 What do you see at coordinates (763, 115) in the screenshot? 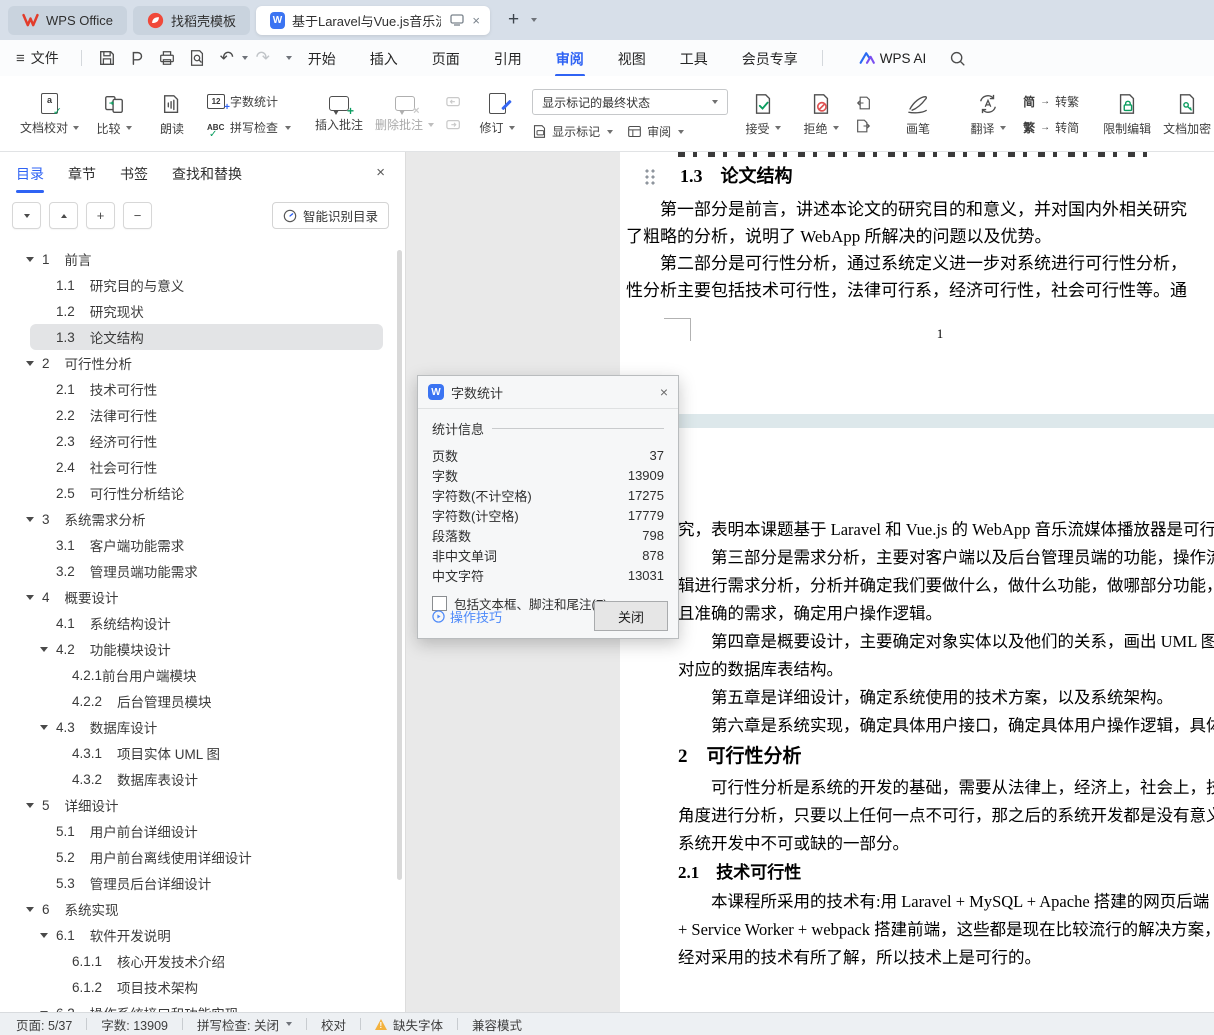
I see `accept-button: 接受` at bounding box center [763, 115].